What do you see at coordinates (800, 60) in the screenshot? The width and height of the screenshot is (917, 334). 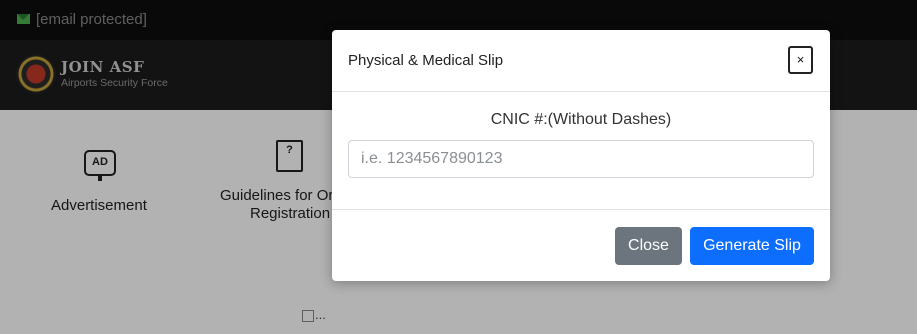 I see `close-icon: ×` at bounding box center [800, 60].